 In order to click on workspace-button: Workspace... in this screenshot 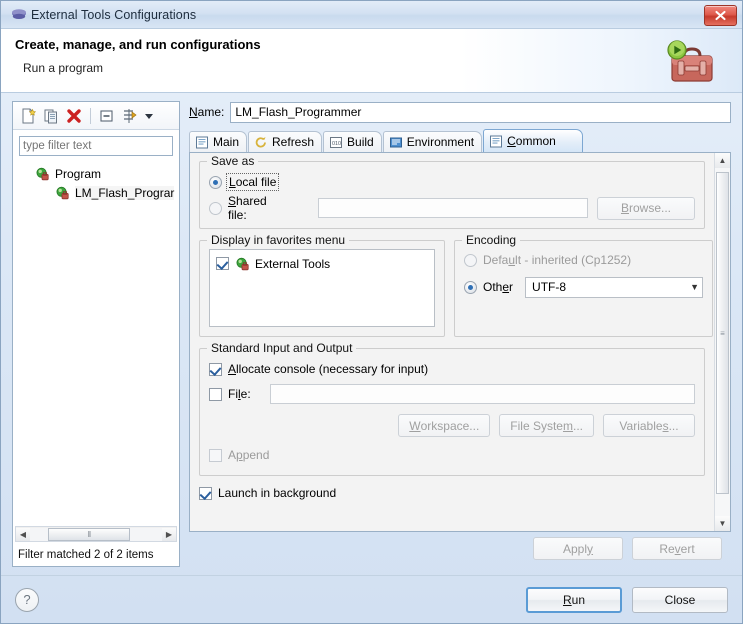, I will do `click(444, 425)`.